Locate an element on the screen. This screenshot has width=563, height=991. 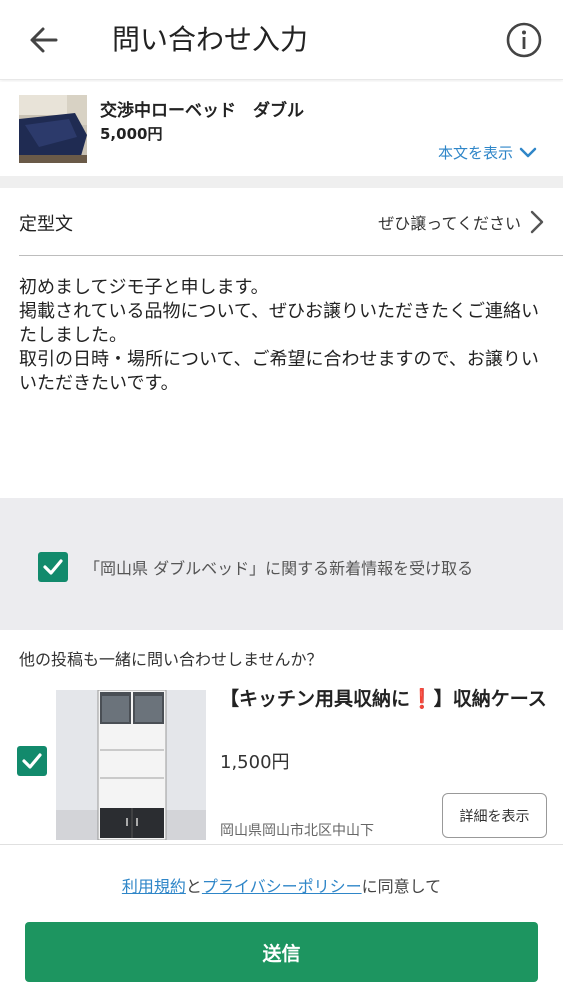
agreement-suffix: に同意して is located at coordinates (401, 886).